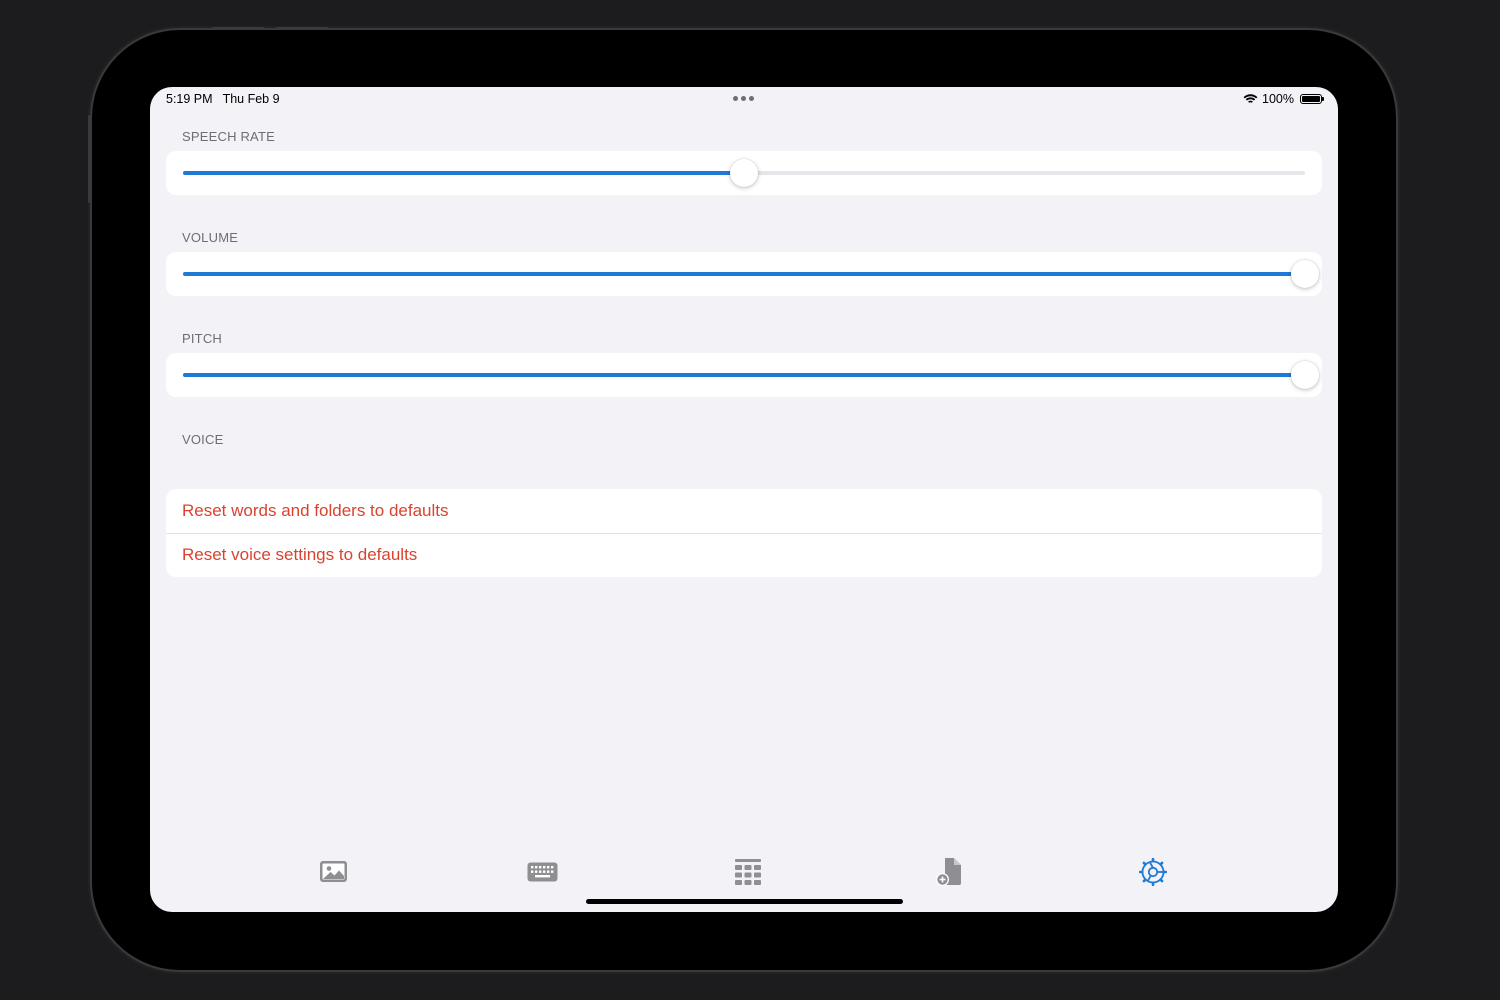  I want to click on pitch-slider-thumb, so click(1305, 375).